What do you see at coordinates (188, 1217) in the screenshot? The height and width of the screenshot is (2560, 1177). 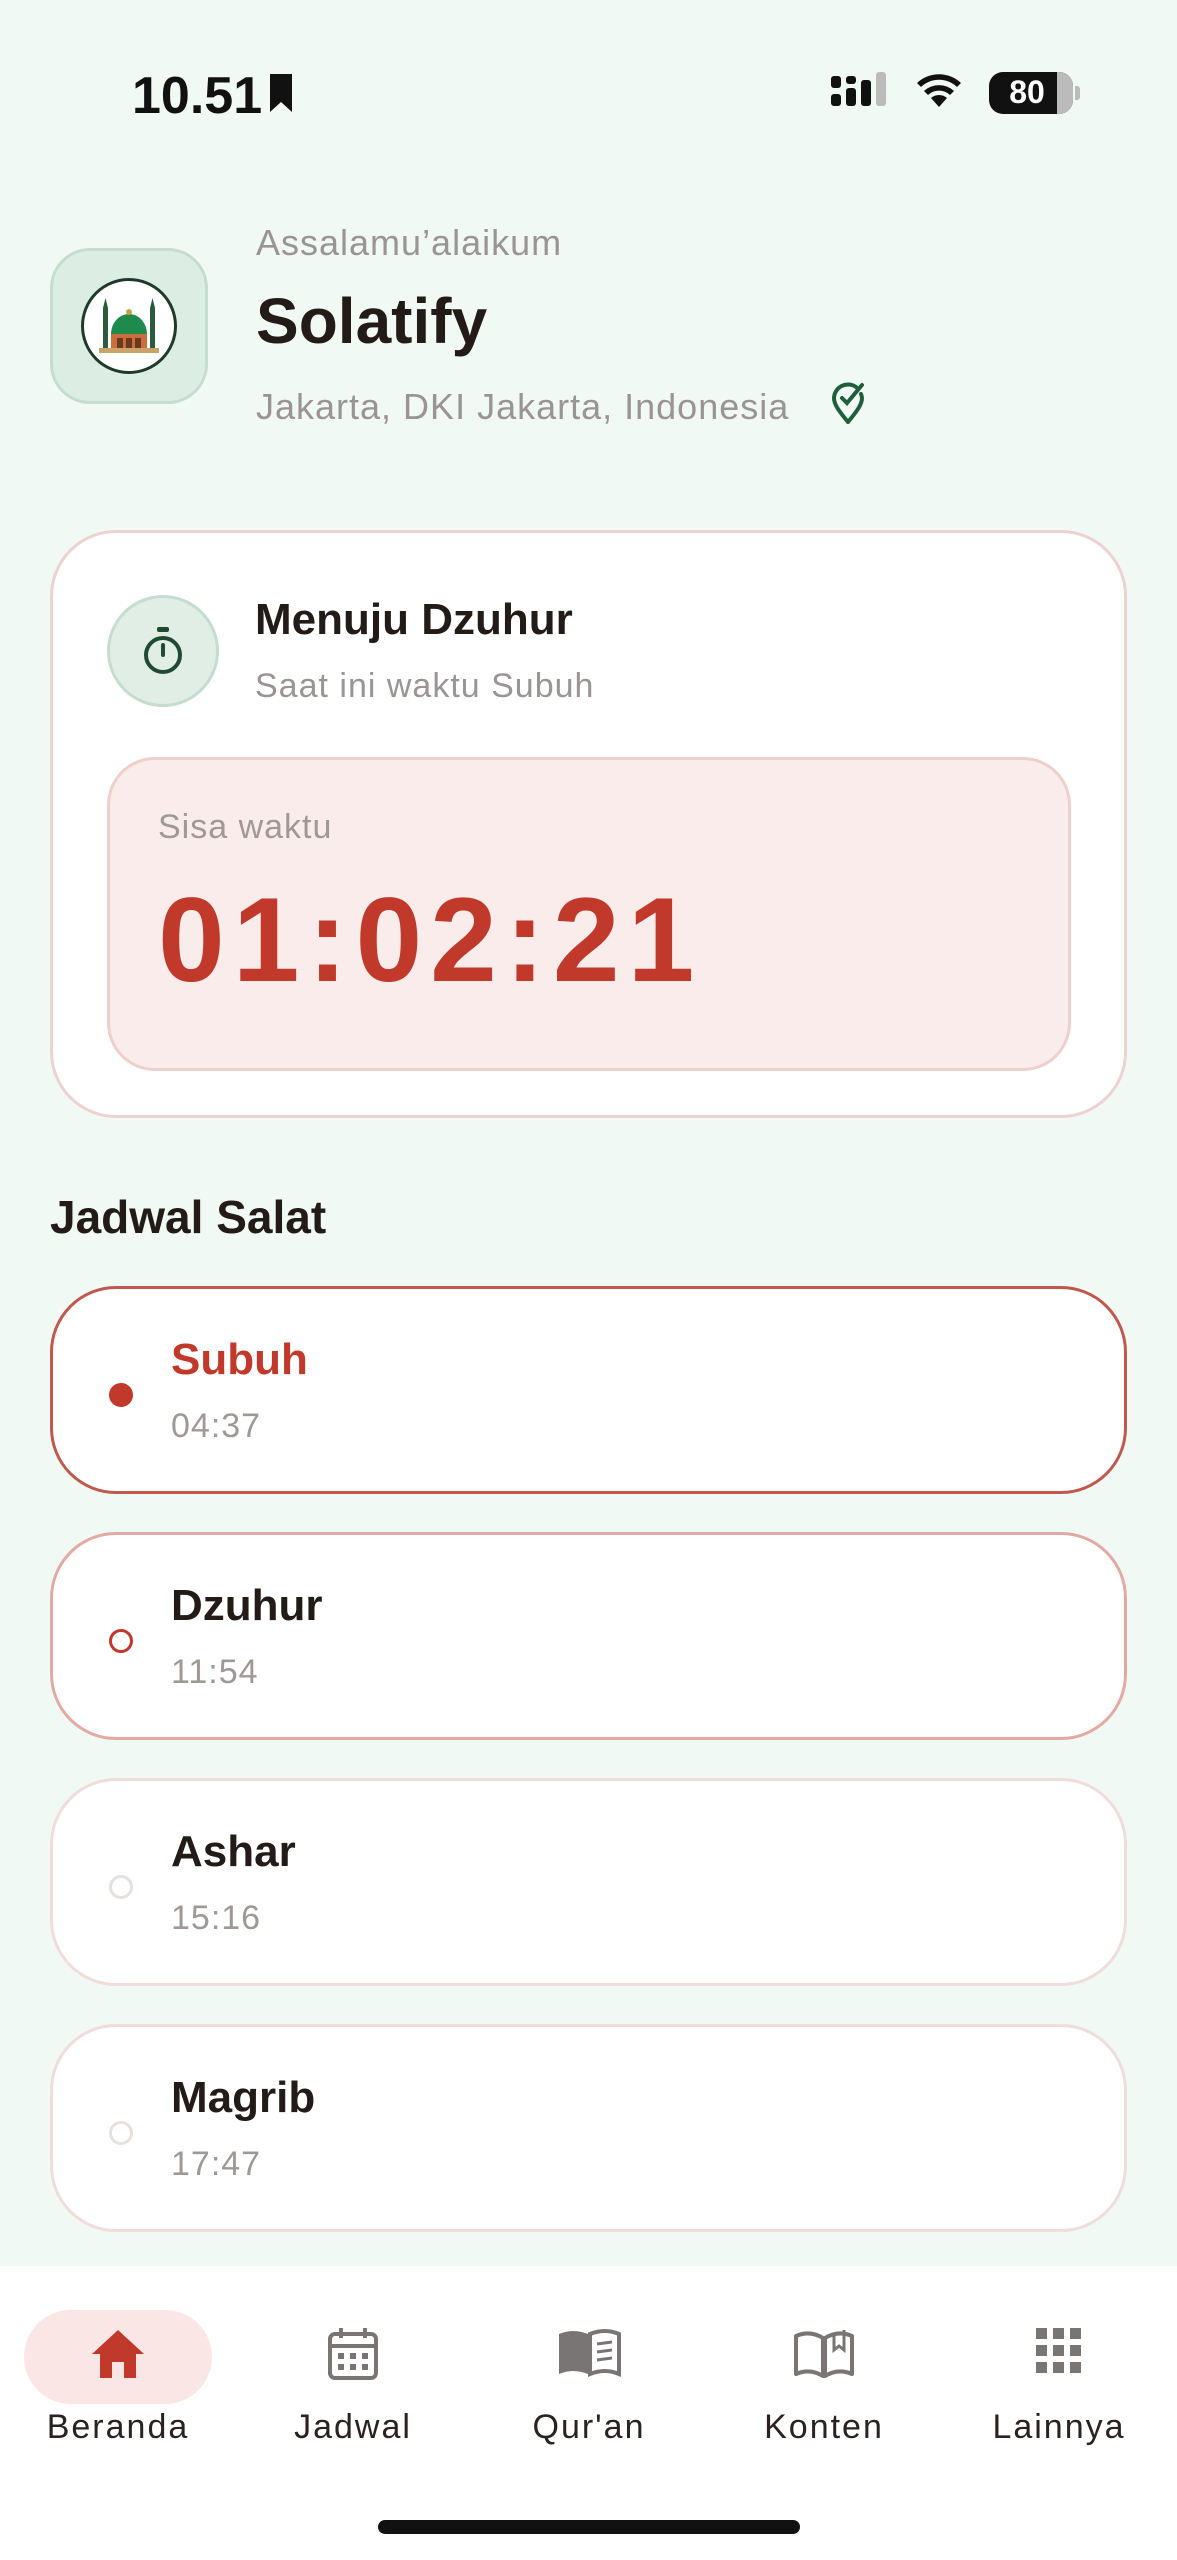 I see `schedule-title: Jadwal Salat` at bounding box center [188, 1217].